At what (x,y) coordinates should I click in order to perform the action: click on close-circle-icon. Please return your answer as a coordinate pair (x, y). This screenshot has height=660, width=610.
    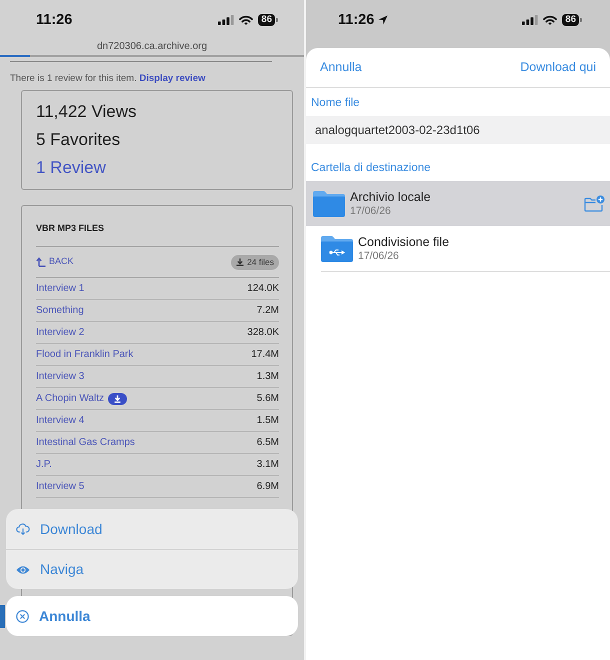
    Looking at the image, I should click on (22, 616).